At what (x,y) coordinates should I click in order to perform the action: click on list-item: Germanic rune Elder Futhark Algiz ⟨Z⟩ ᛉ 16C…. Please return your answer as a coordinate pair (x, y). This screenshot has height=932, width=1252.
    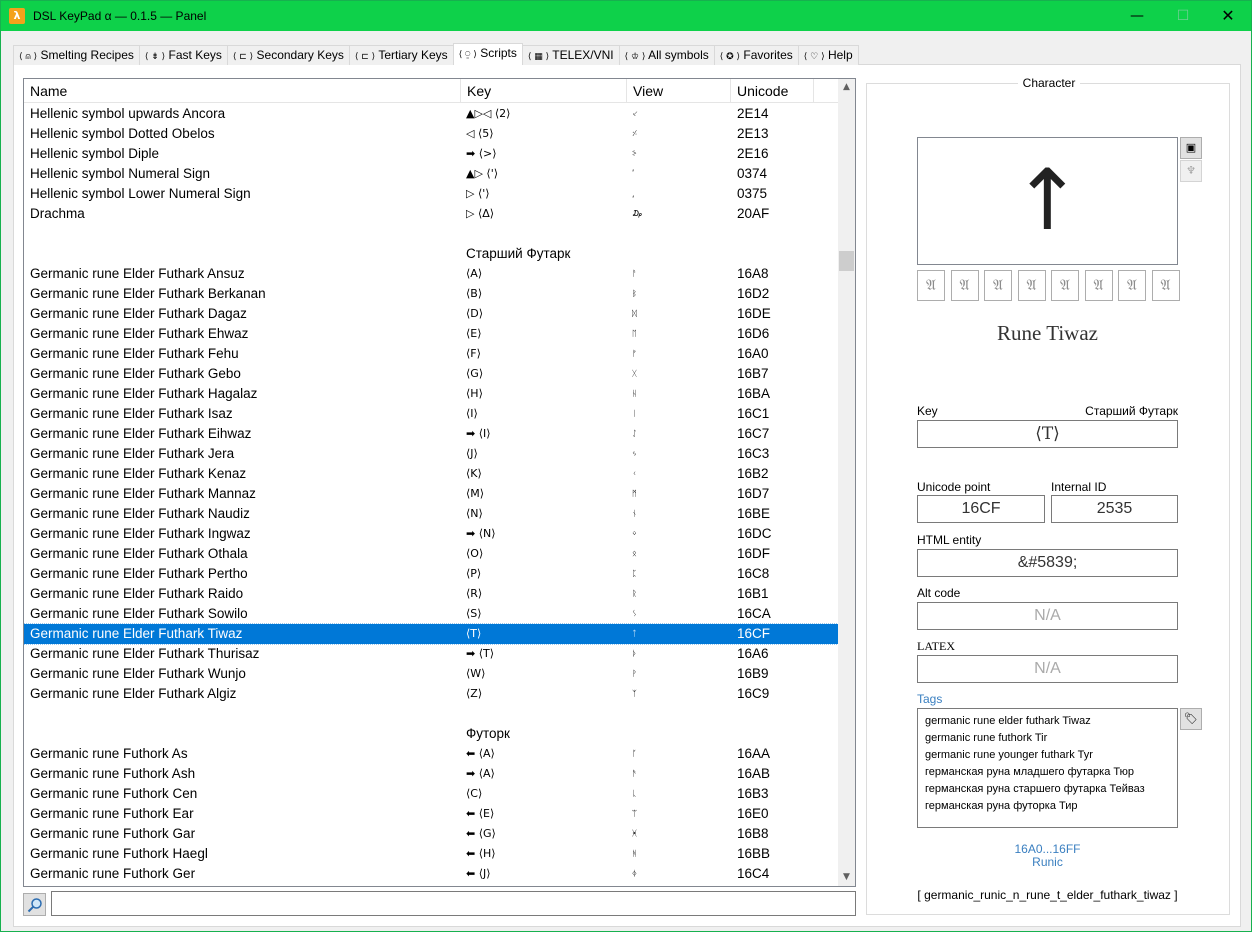
    Looking at the image, I should click on (431, 694).